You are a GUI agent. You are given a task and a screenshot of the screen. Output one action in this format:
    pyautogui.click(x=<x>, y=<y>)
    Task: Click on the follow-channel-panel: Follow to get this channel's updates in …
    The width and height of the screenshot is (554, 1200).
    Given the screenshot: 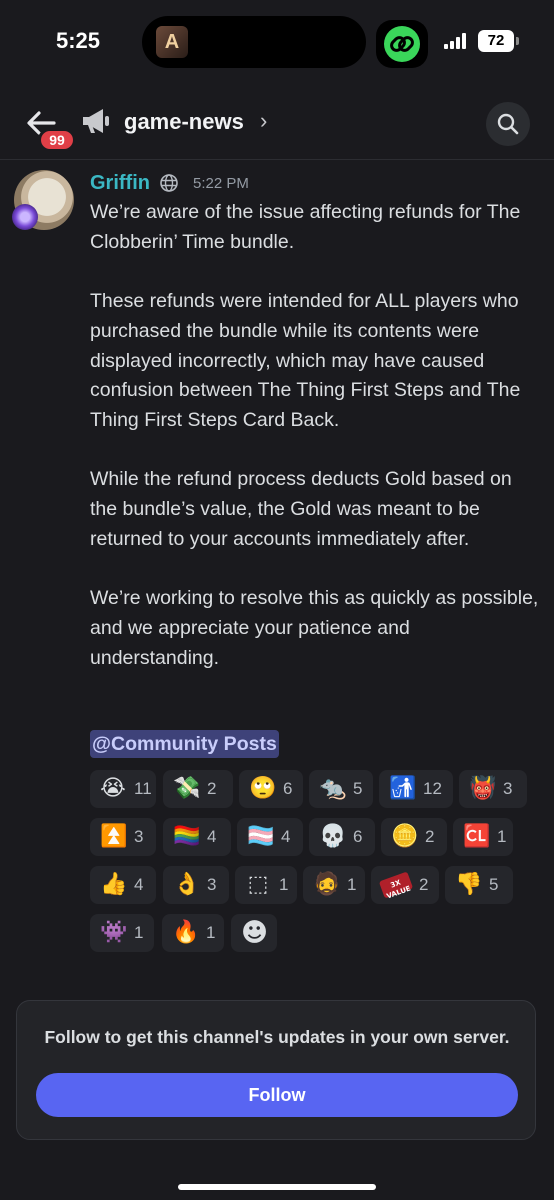 What is the action you would take?
    pyautogui.click(x=276, y=1070)
    